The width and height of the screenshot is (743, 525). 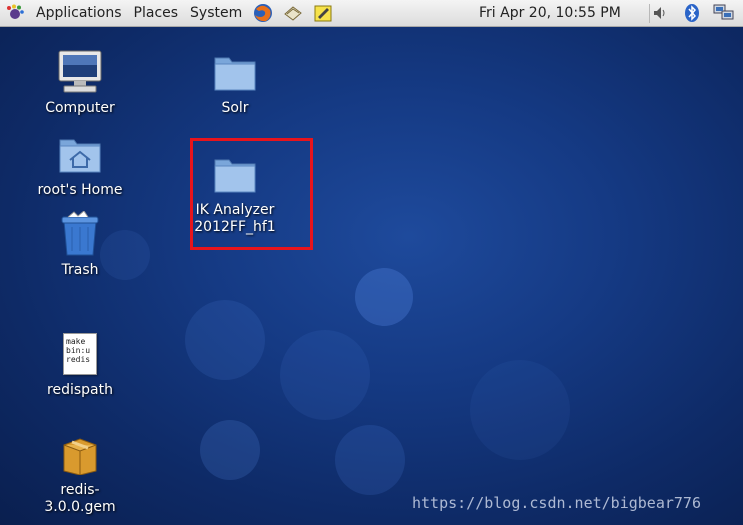 I want to click on main-menu: Applications Places System, so click(x=169, y=13).